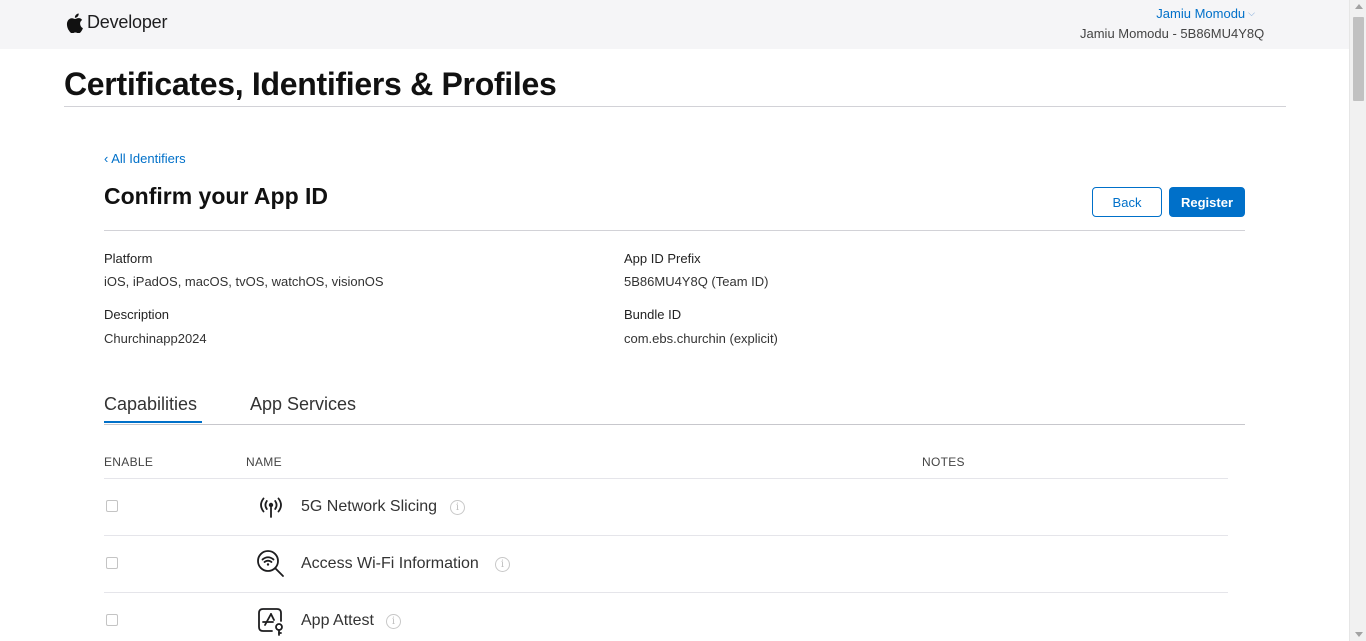  I want to click on column-header-notes: NOTES, so click(943, 462).